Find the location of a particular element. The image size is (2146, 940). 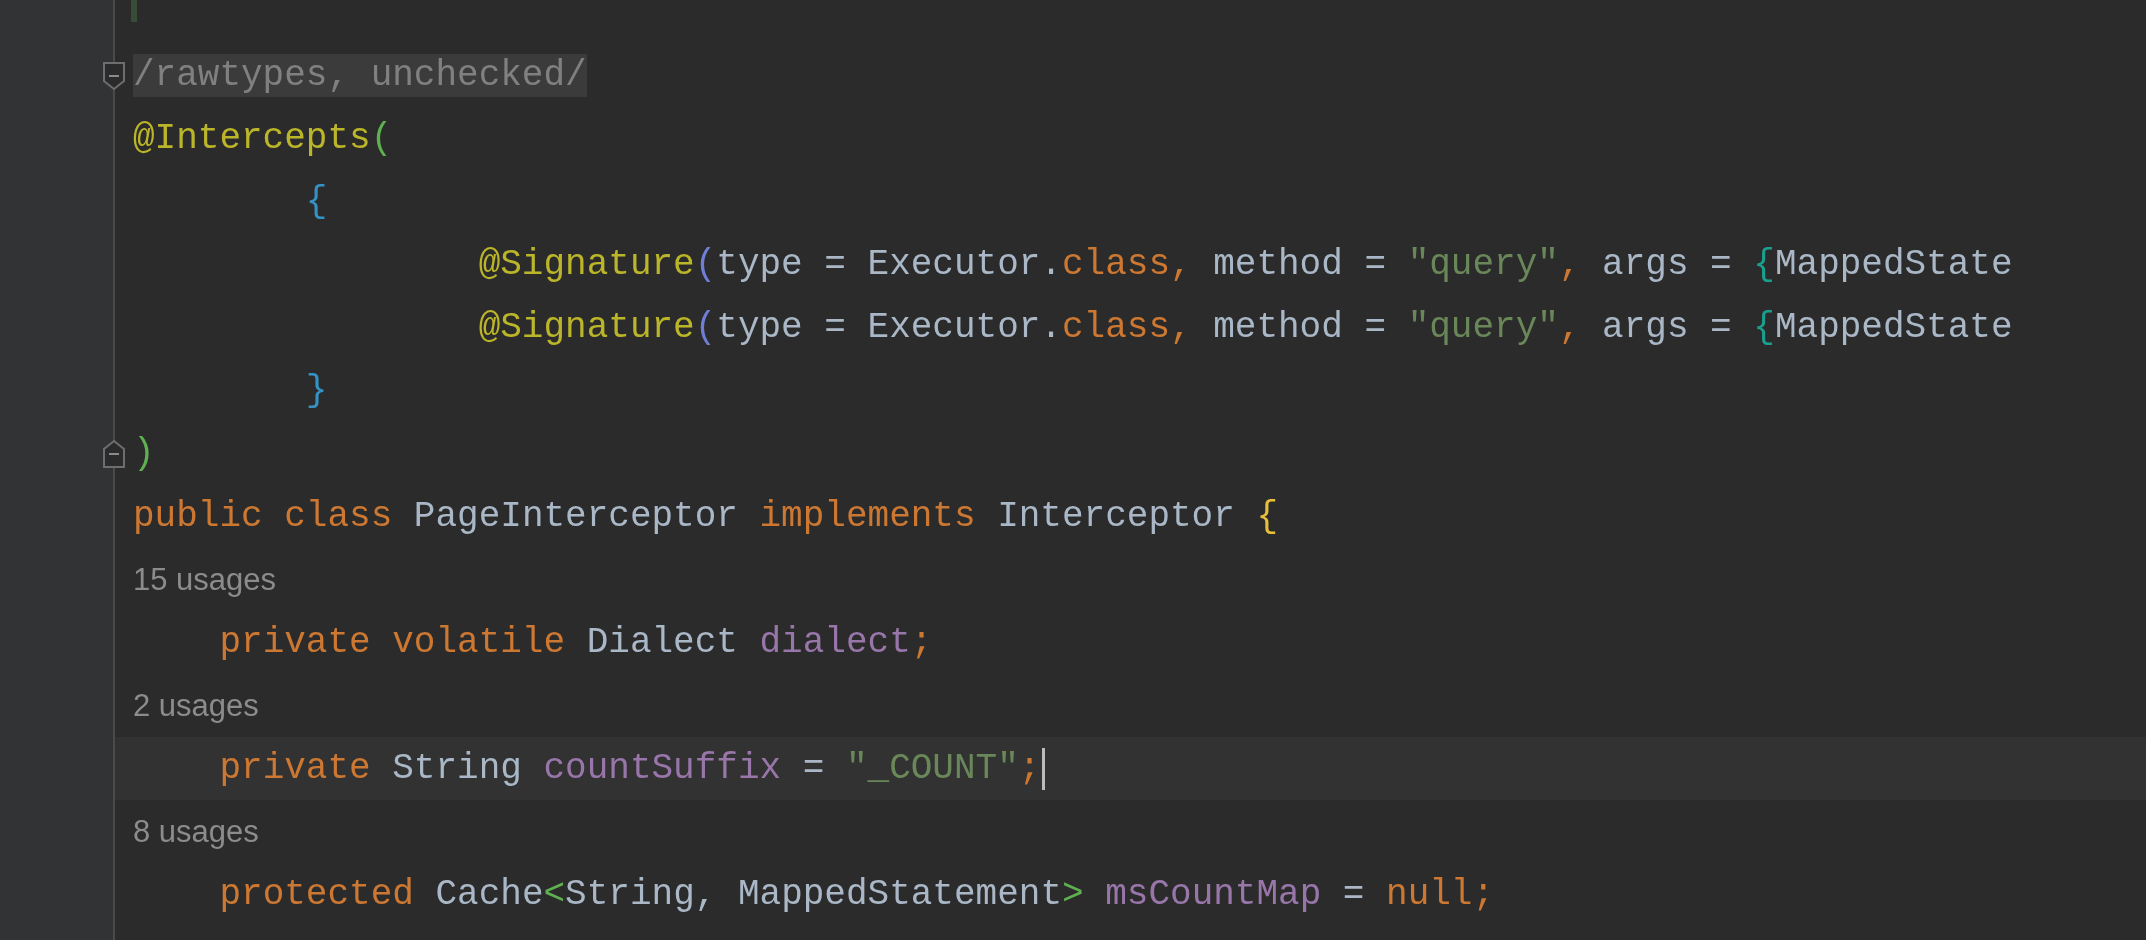

code-line: protected Cache<String, MappedStatement> msCountMap = null; is located at coordinates (857, 894).